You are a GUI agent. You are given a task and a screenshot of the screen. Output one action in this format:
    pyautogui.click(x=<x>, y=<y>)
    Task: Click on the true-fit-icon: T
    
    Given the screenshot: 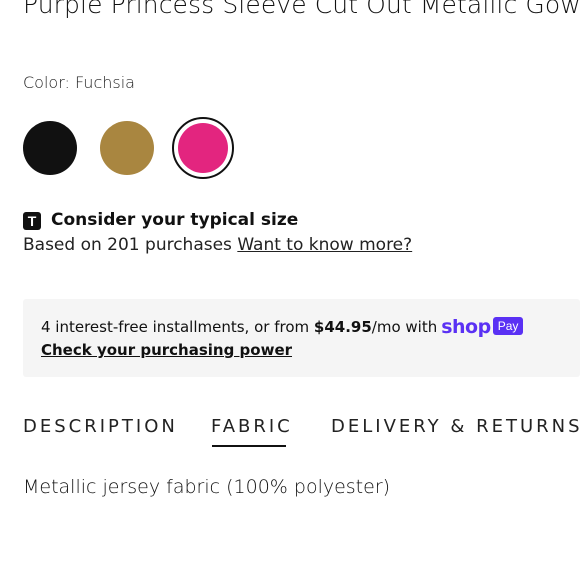 What is the action you would take?
    pyautogui.click(x=32, y=221)
    